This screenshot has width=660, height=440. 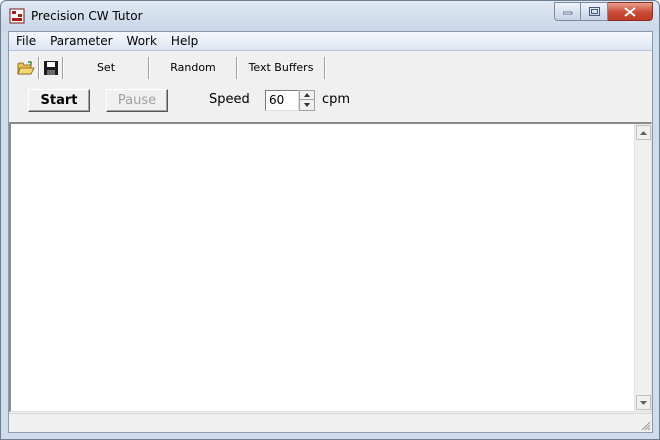 I want to click on title-bar: Precision CW Tutor, so click(x=330, y=16).